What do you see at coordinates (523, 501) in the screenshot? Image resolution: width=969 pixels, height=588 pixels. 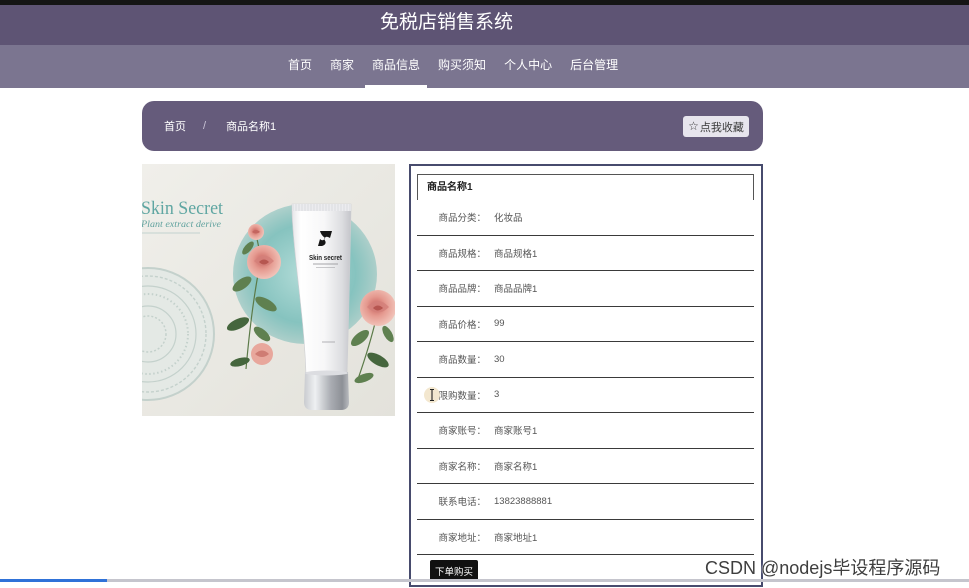 I see `detail-value: 13823888881` at bounding box center [523, 501].